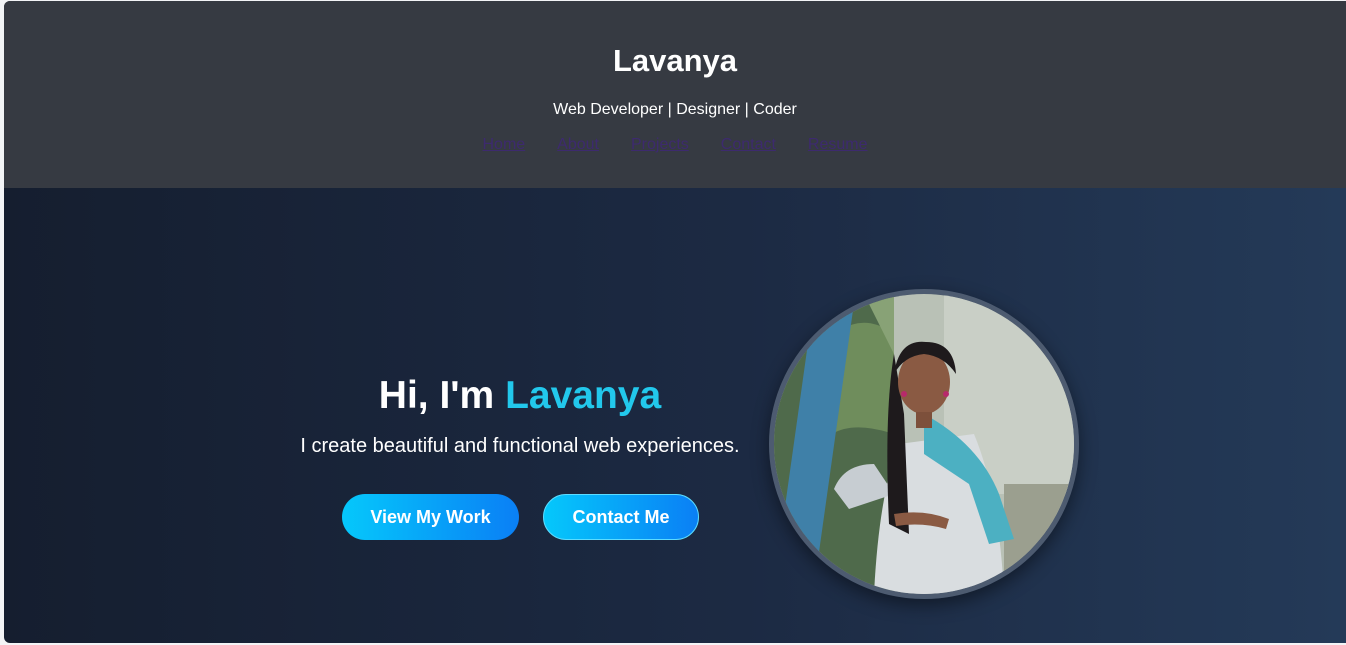  Describe the element at coordinates (621, 517) in the screenshot. I see `contact-me-button: Contact Me` at that location.